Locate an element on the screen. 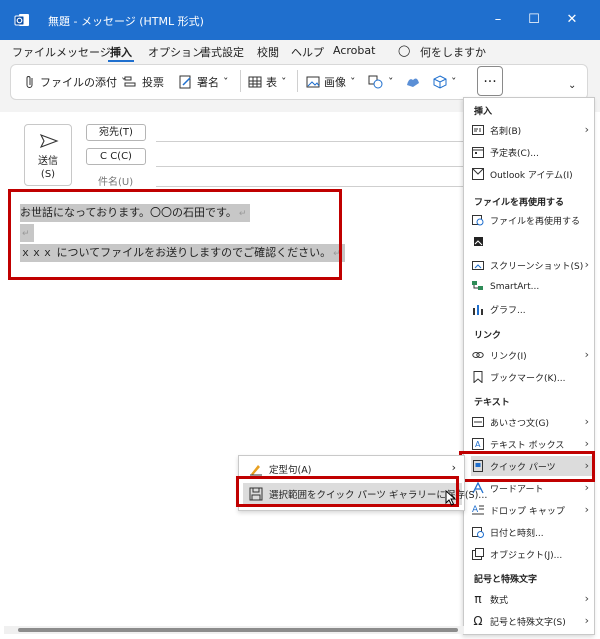 The width and height of the screenshot is (600, 639). menu-item-equation: π 数式 › is located at coordinates (532, 599).